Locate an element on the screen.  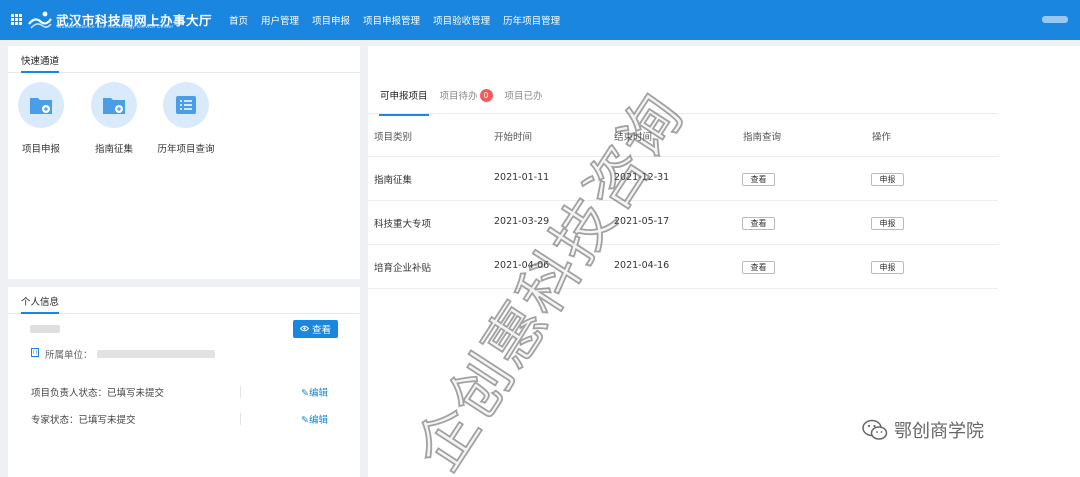
cell-start: 2021-01-11 is located at coordinates (522, 177).